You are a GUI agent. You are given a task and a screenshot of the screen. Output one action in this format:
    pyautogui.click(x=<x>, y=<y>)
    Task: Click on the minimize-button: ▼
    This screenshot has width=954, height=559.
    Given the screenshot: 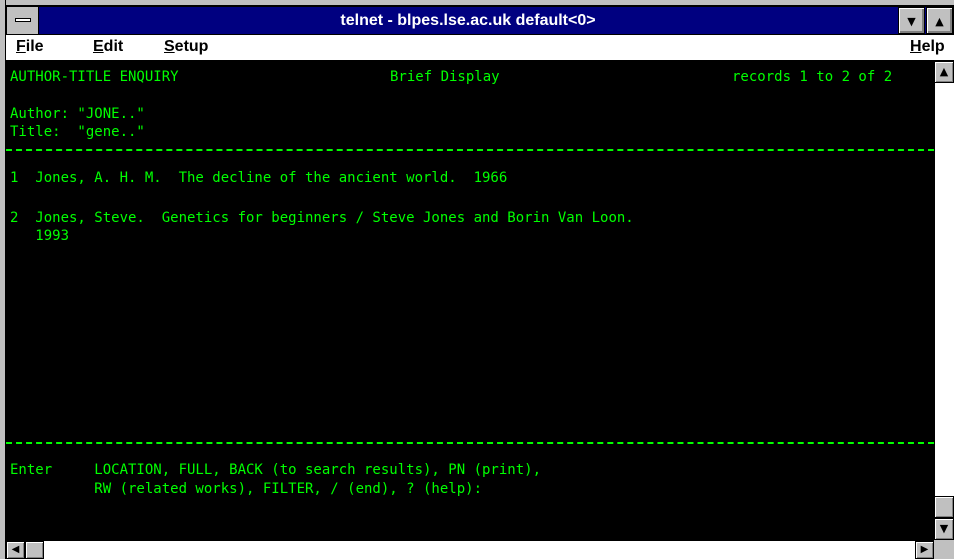 What is the action you would take?
    pyautogui.click(x=911, y=20)
    